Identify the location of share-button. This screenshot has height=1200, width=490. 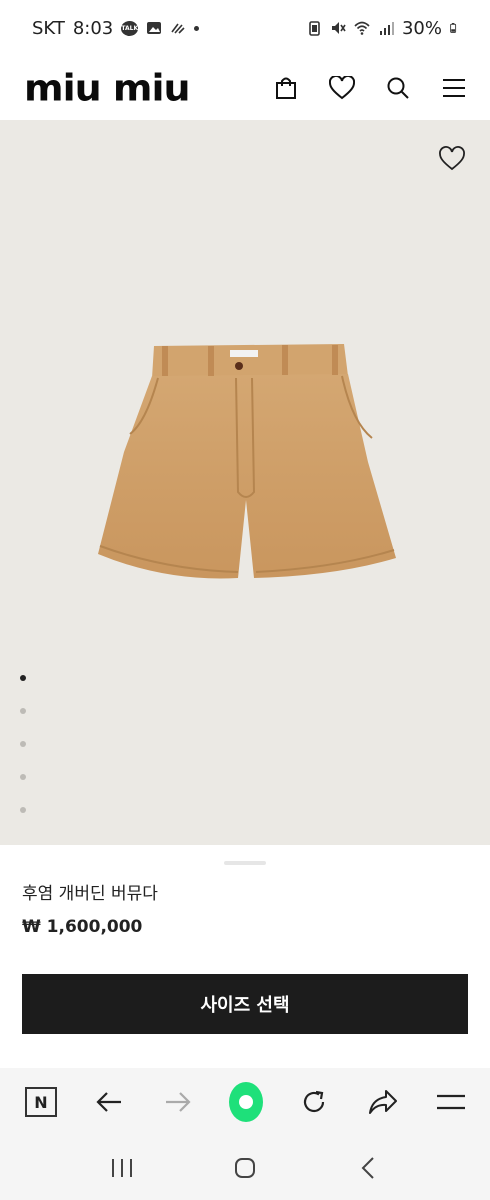
(383, 1102).